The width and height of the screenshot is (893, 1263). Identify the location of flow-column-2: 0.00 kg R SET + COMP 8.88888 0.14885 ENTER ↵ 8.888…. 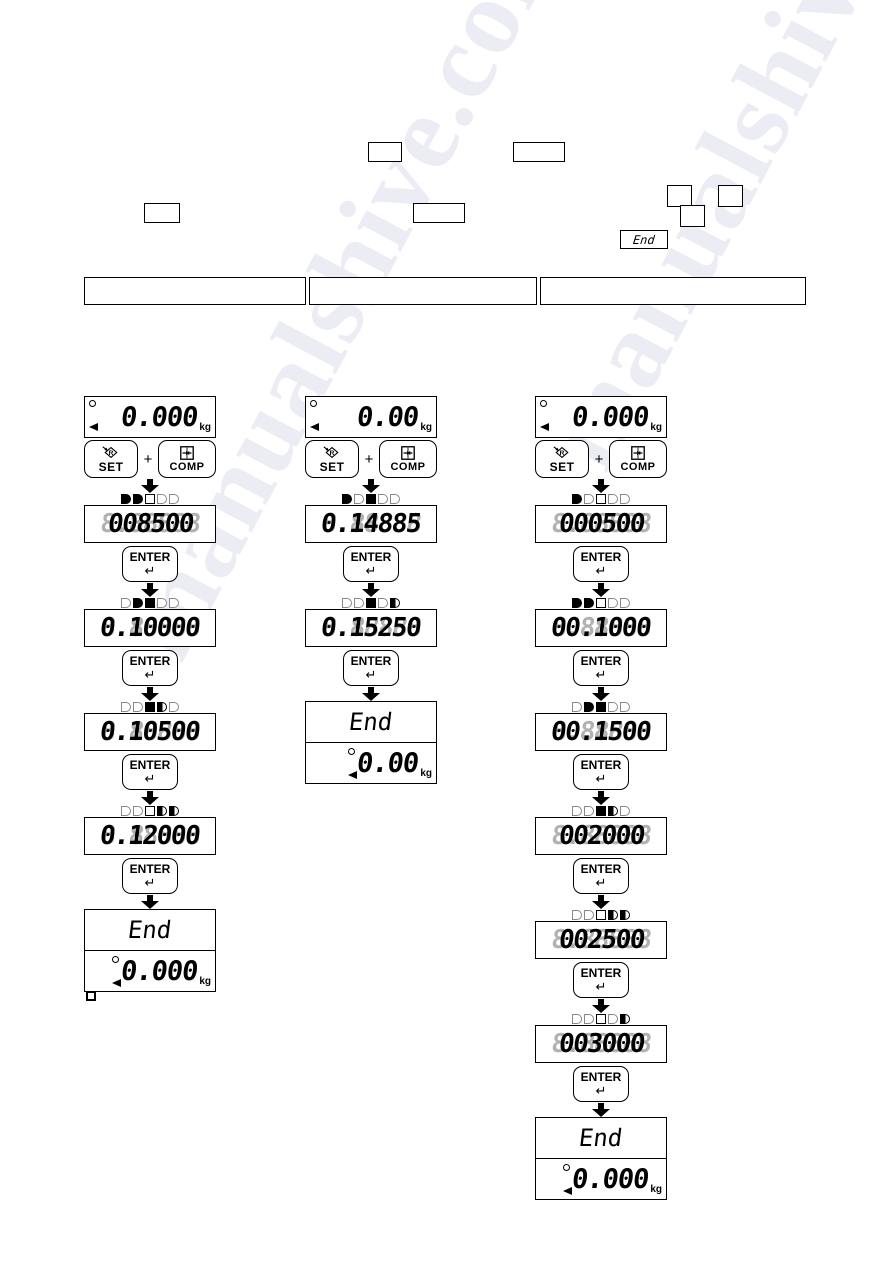
(371, 590).